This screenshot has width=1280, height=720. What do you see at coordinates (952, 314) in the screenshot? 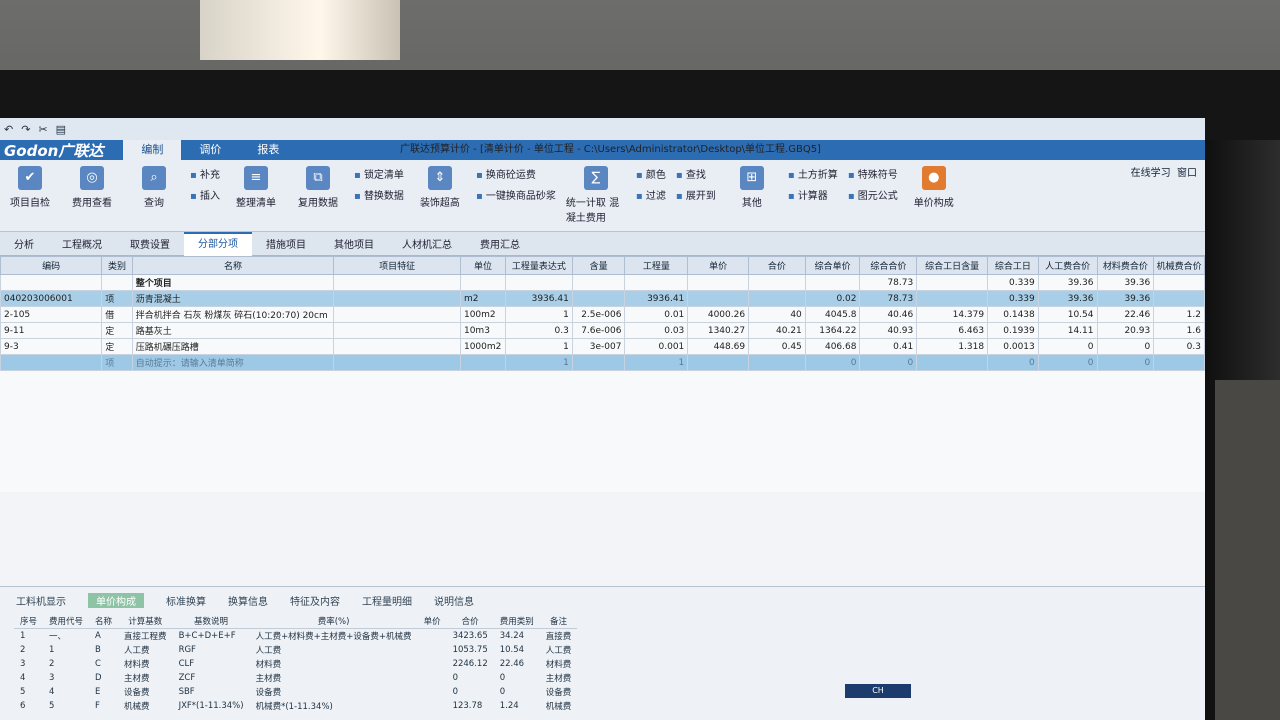
I see `table-cell: 14.379` at bounding box center [952, 314].